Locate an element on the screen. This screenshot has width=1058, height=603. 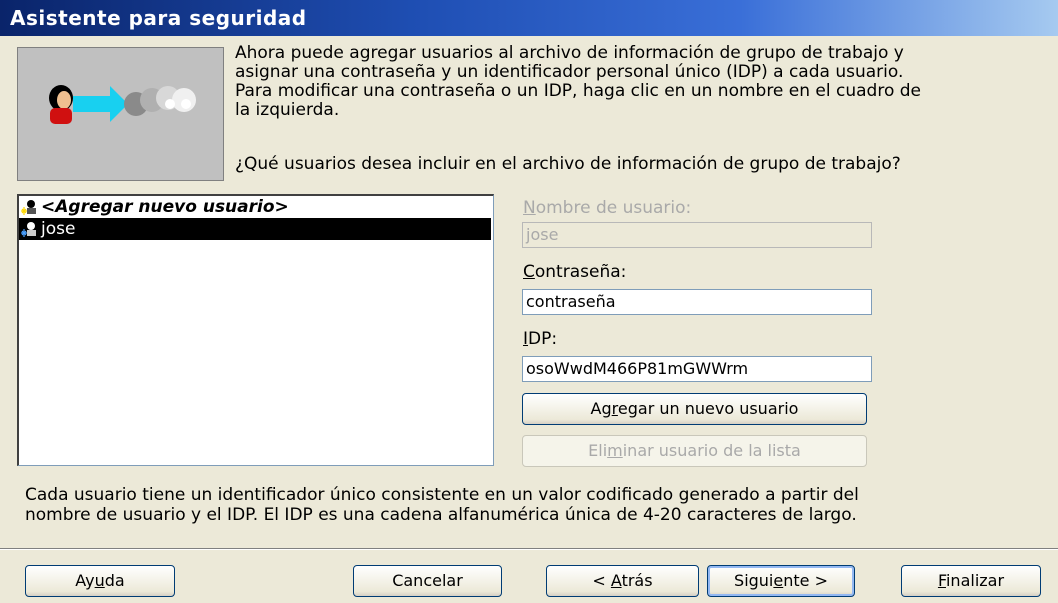
finish-button: Finalizar is located at coordinates (971, 581).